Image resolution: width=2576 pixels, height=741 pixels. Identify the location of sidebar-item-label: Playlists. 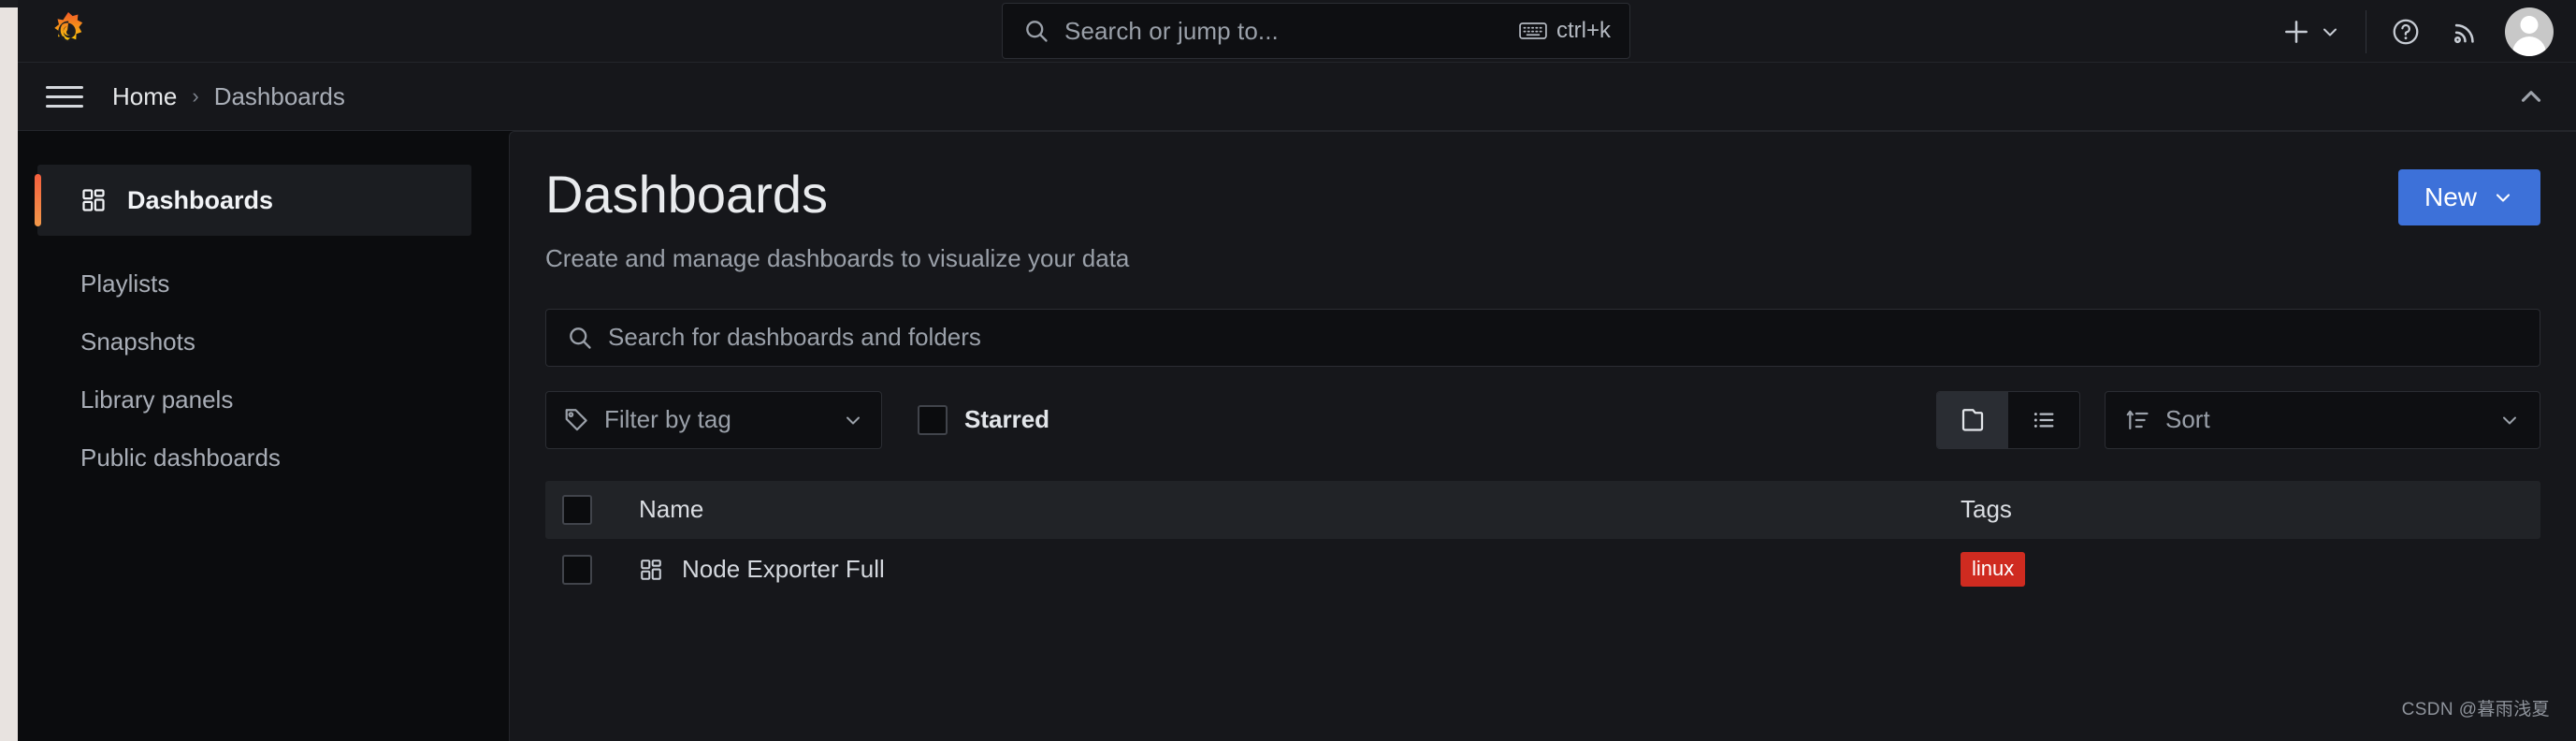
(125, 284).